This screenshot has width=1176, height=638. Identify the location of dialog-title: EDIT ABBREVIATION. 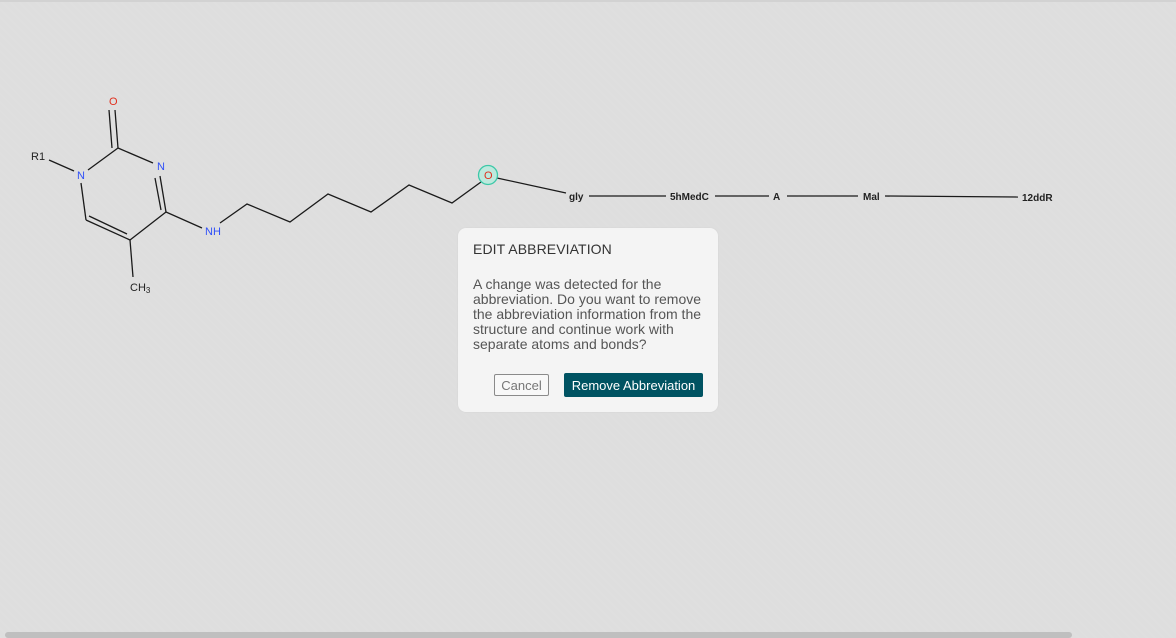
(542, 249).